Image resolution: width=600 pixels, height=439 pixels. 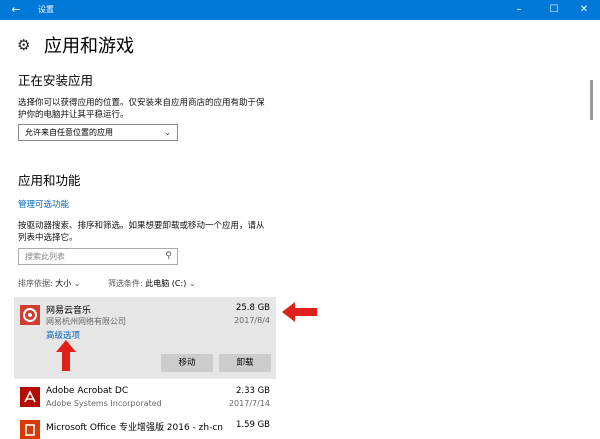 I want to click on uninstall-button: 卸载, so click(x=245, y=363).